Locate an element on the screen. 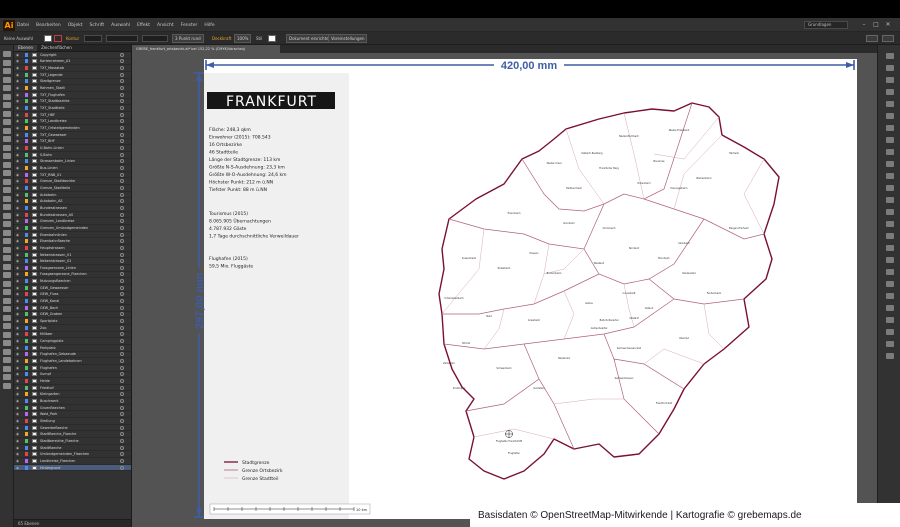 This screenshot has height=527, width=900. variable-width-field is located at coordinates (122, 38).